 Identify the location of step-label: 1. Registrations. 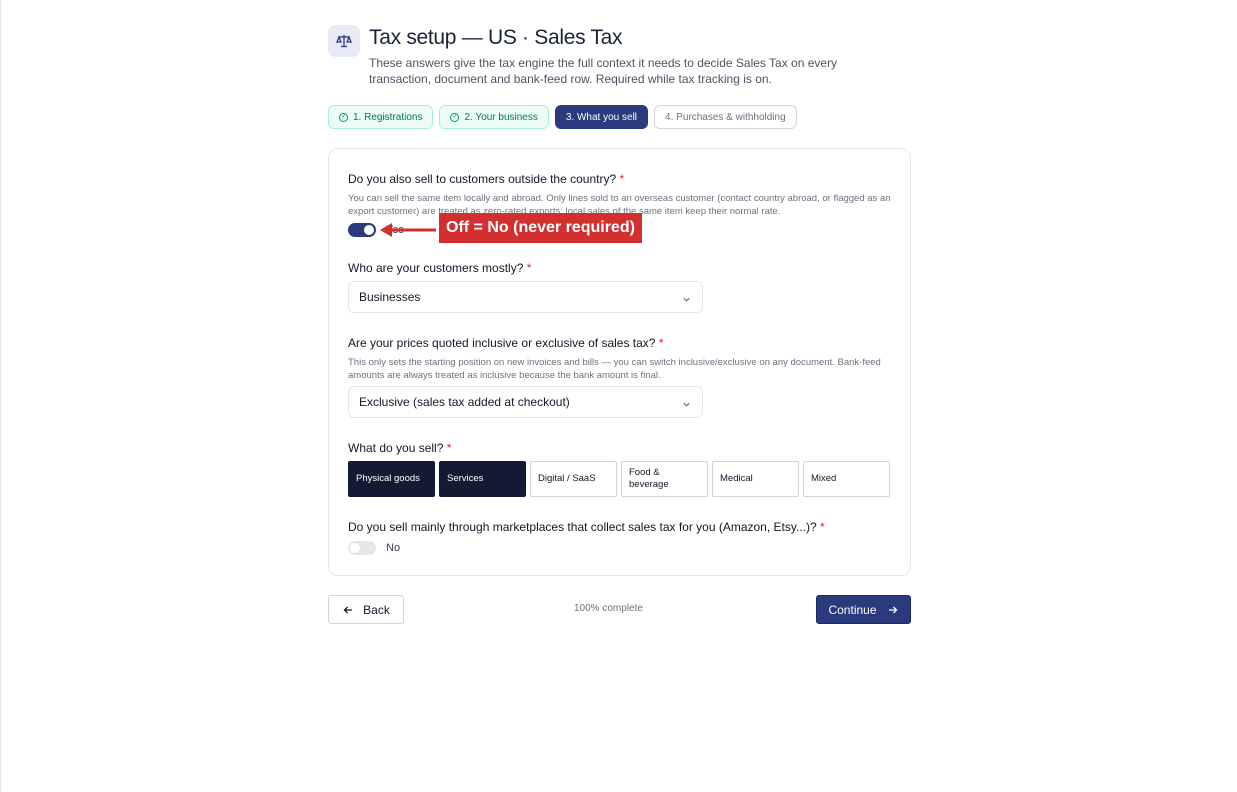
(388, 117).